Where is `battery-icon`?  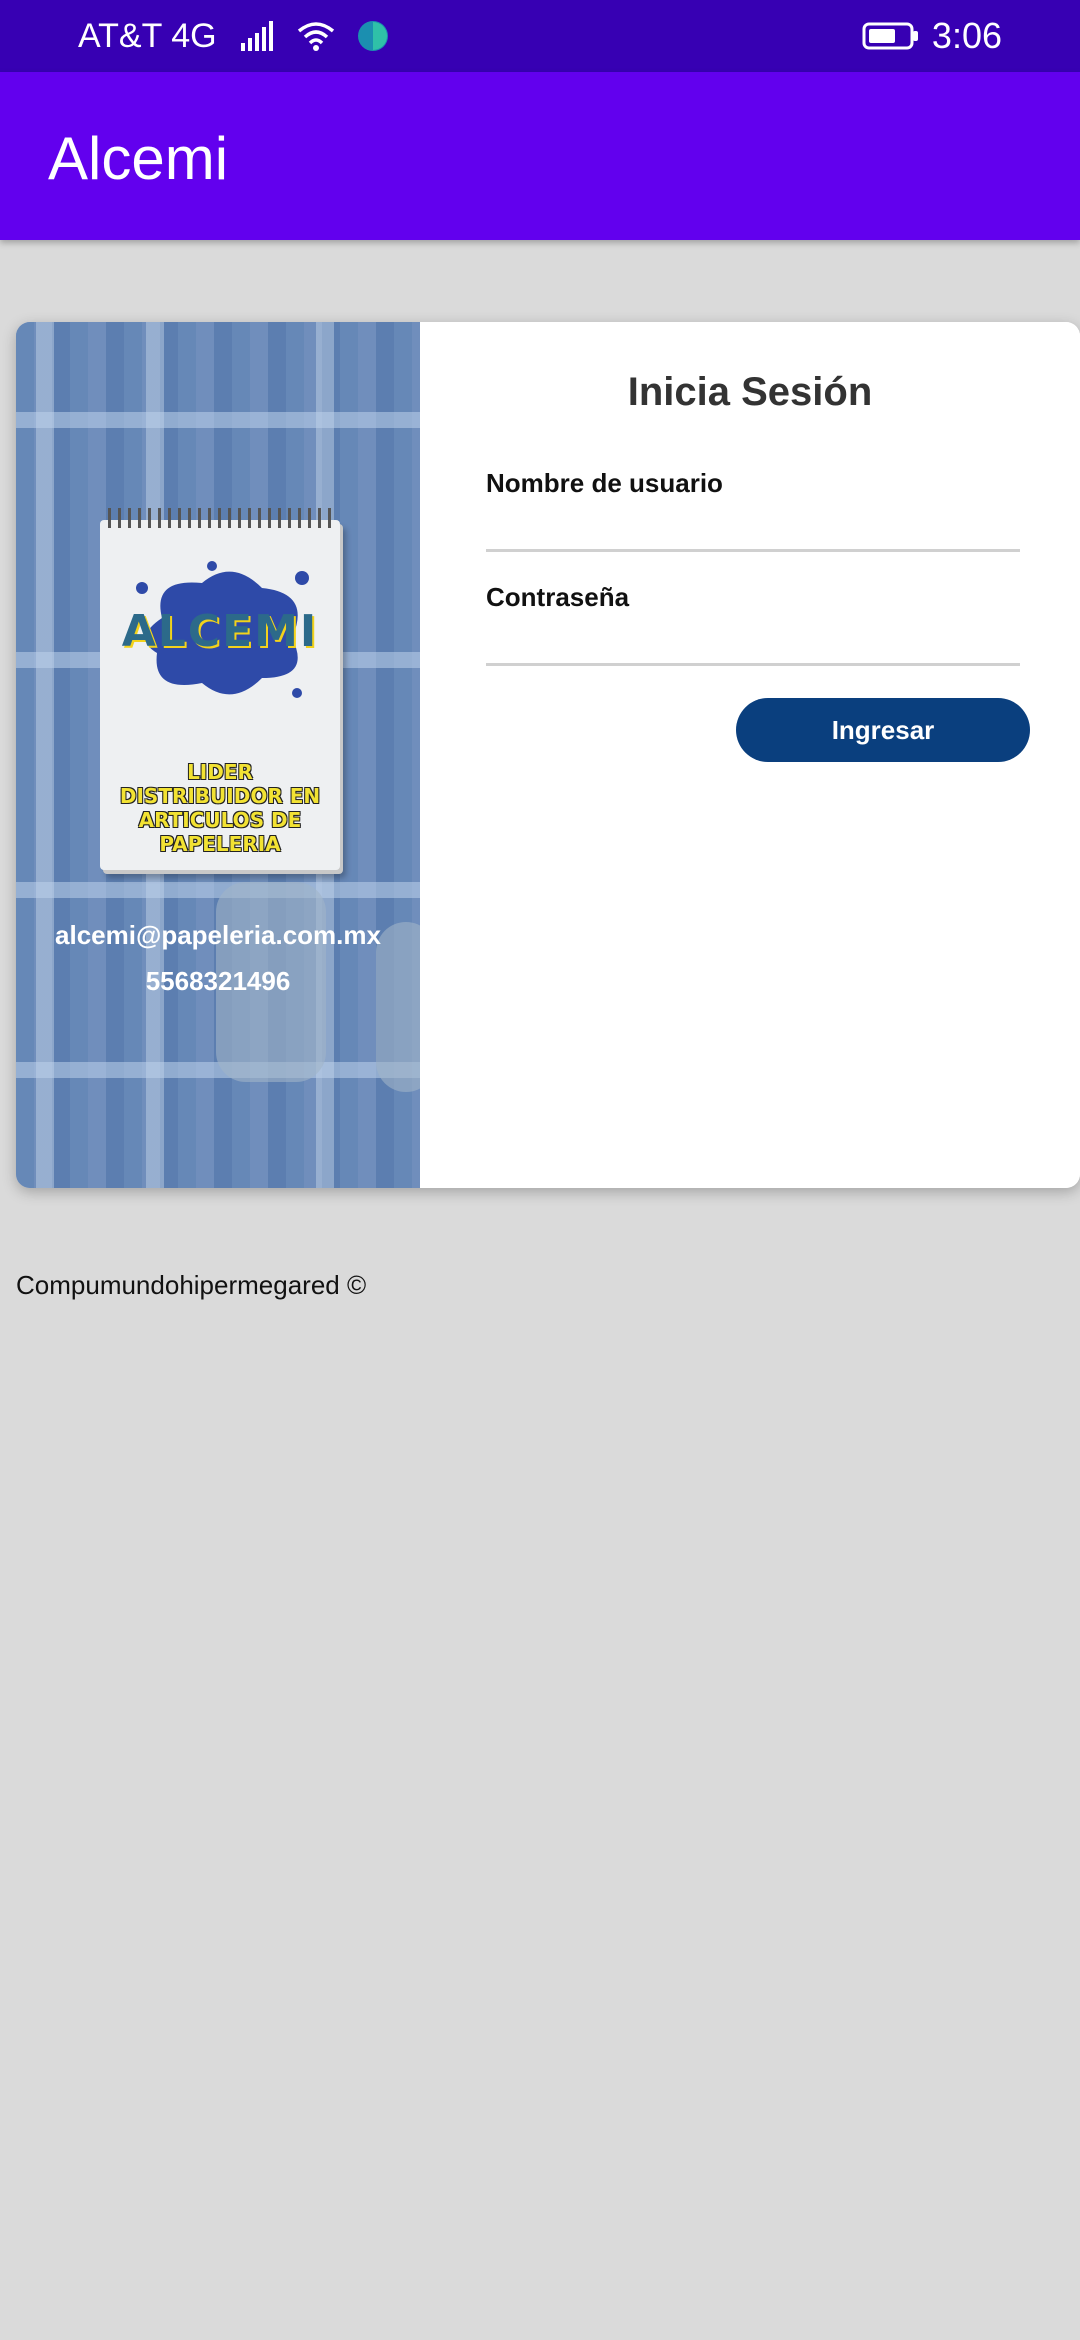 battery-icon is located at coordinates (890, 36).